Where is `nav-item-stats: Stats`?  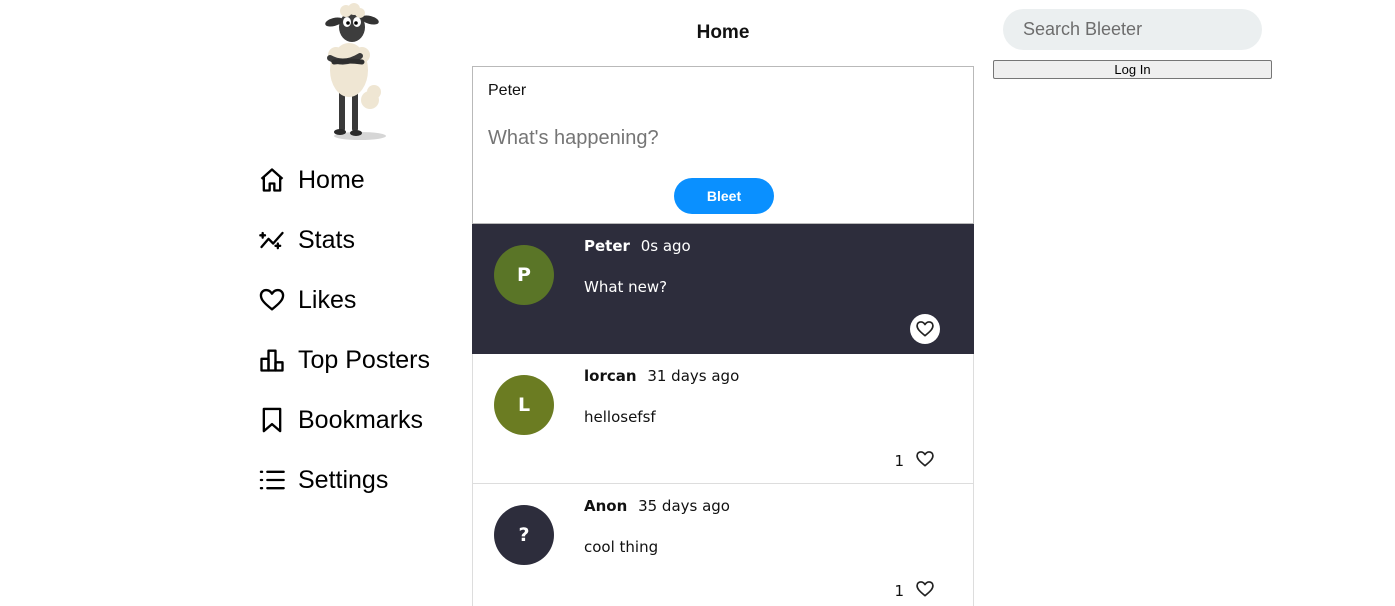 nav-item-stats: Stats is located at coordinates (343, 240).